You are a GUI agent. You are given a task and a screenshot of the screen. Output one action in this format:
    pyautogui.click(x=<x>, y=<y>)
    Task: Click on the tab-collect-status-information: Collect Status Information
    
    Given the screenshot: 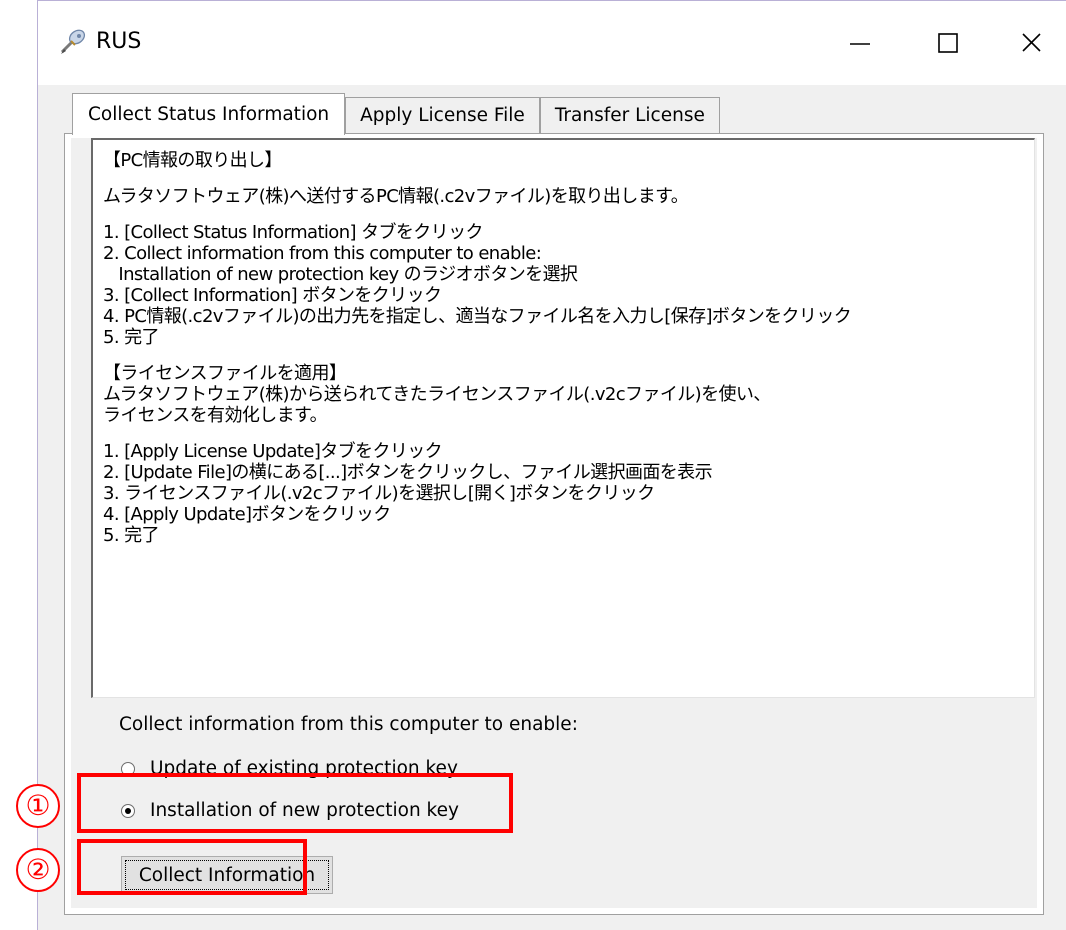 What is the action you would take?
    pyautogui.click(x=209, y=114)
    